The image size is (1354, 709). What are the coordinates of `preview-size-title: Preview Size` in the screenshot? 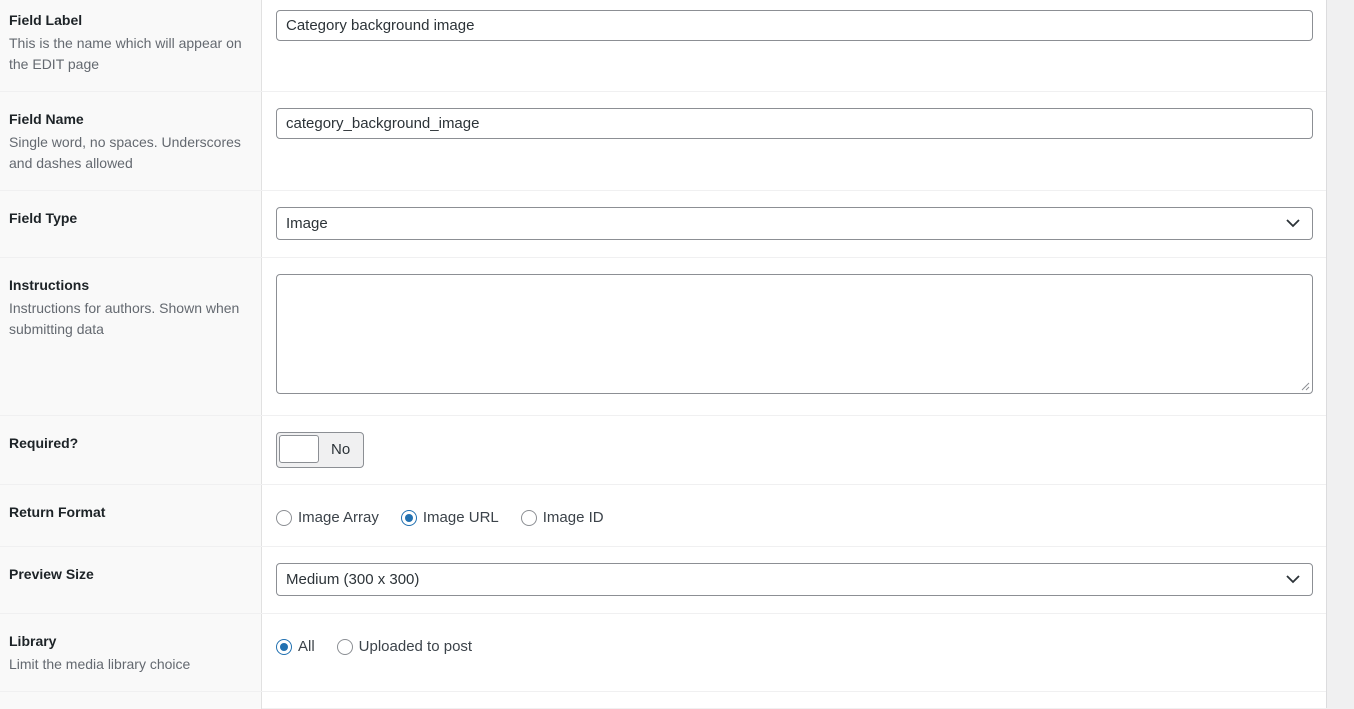 It's located at (51, 574).